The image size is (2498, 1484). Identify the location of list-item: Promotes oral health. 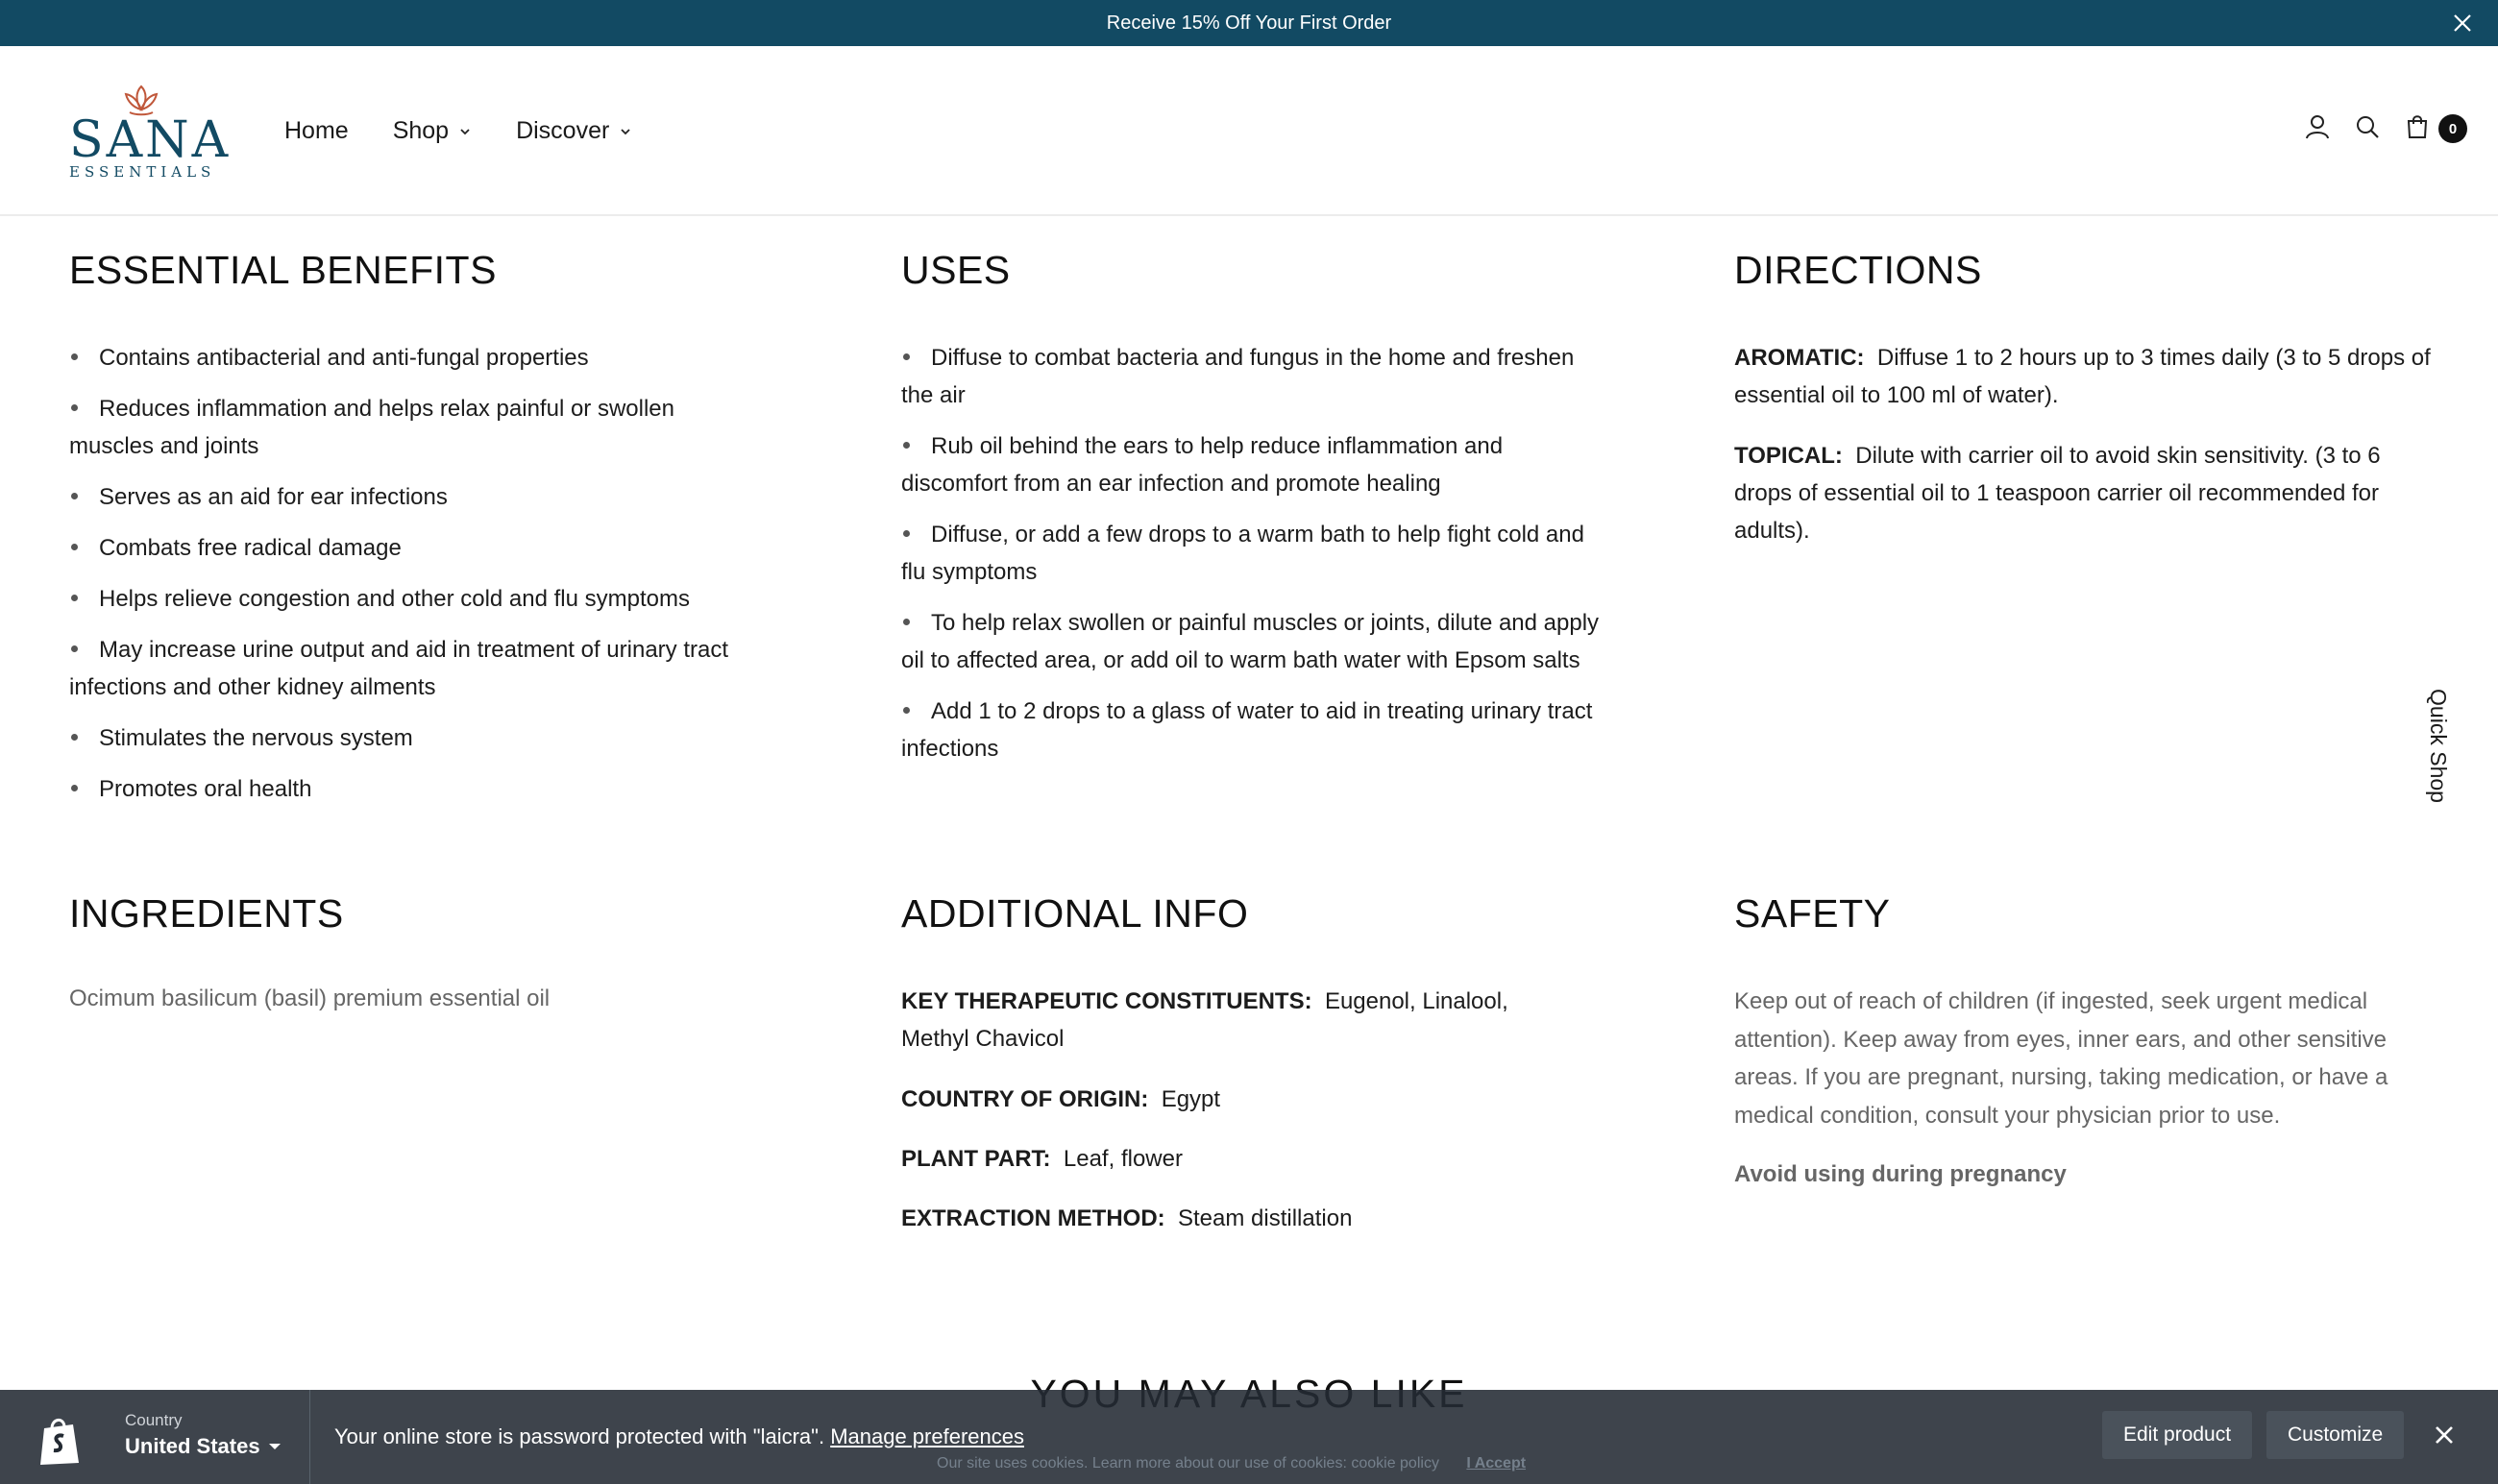
(410, 789).